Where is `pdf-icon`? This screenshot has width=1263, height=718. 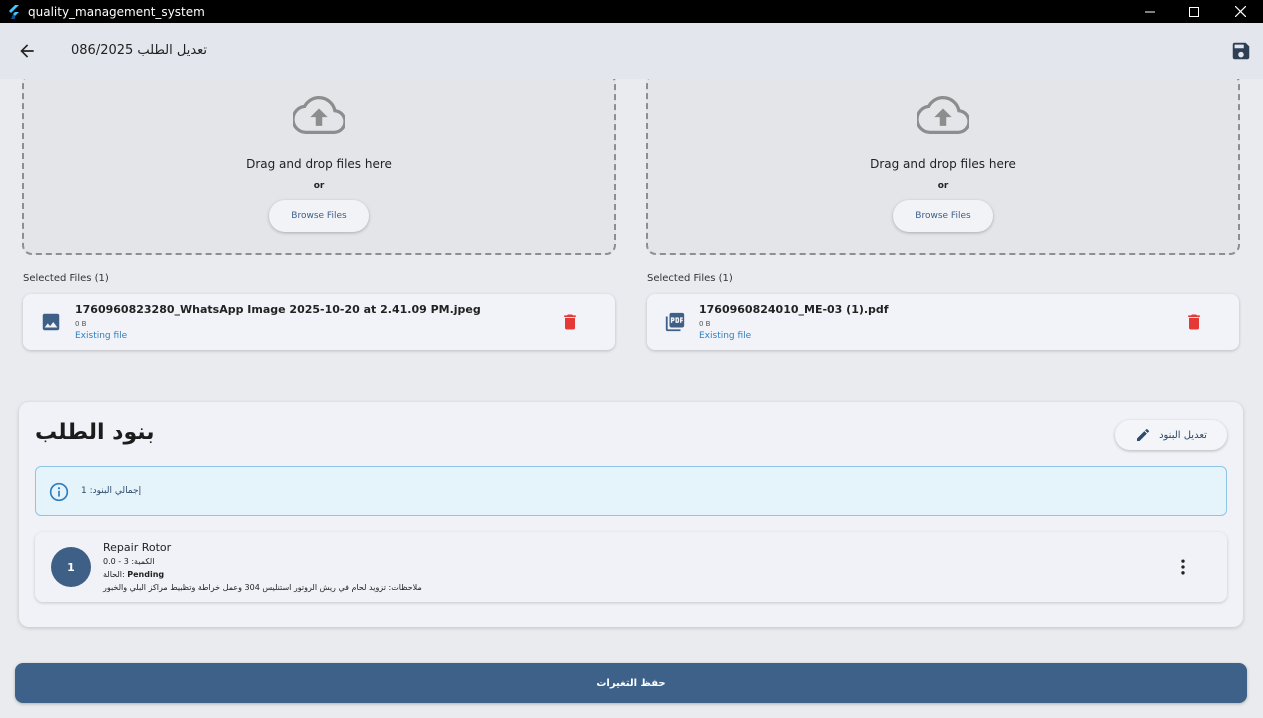
pdf-icon is located at coordinates (675, 322).